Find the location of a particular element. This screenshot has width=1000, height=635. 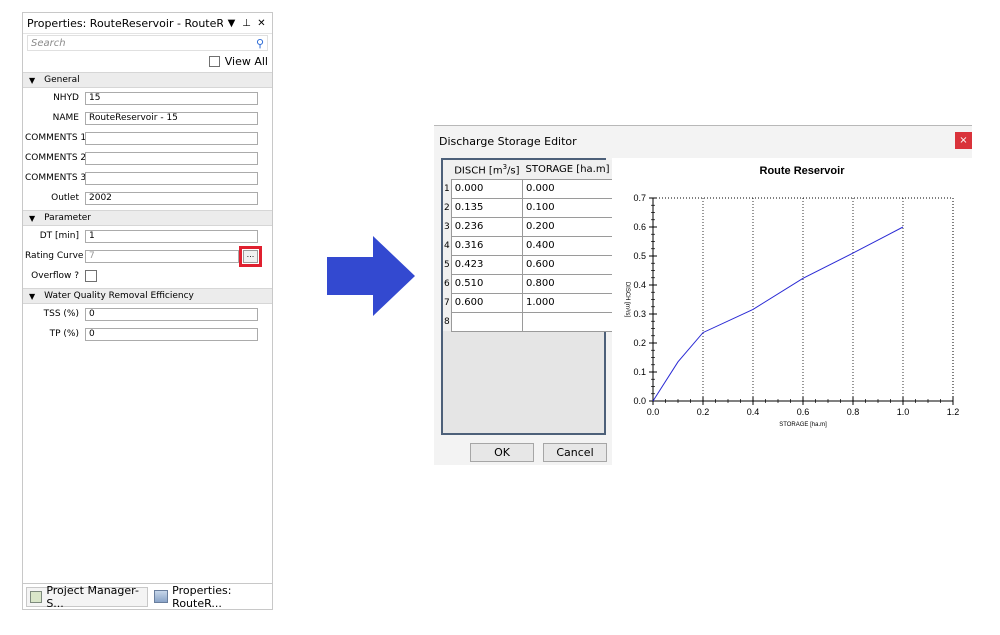

search-placeholder: Search is located at coordinates (48, 43).